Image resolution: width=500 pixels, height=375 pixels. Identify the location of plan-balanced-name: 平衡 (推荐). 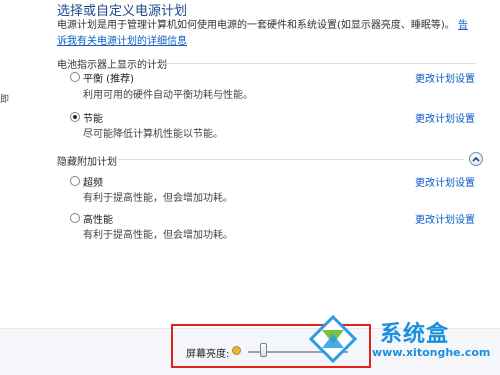
(108, 77).